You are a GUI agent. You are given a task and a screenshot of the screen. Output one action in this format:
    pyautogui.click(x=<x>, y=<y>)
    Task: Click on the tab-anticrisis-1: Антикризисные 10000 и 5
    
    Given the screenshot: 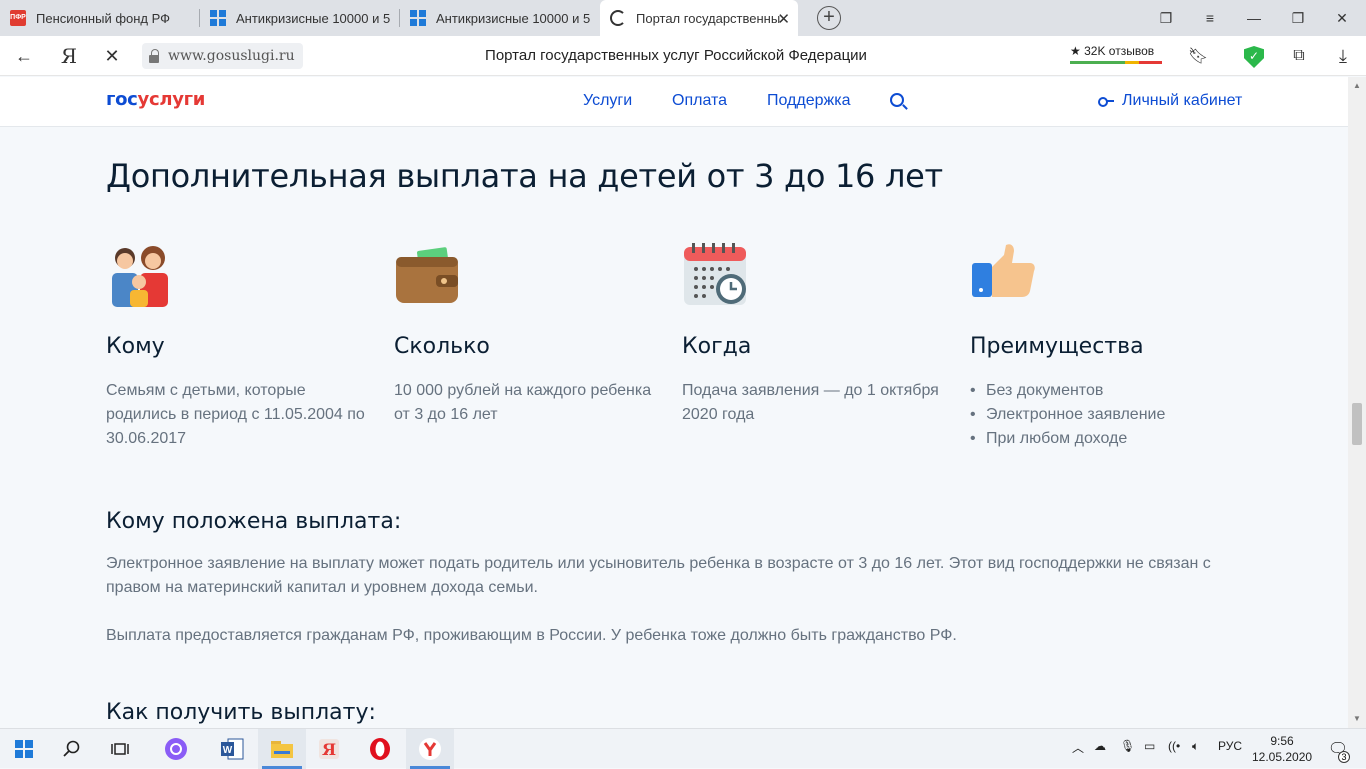 What is the action you would take?
    pyautogui.click(x=299, y=18)
    